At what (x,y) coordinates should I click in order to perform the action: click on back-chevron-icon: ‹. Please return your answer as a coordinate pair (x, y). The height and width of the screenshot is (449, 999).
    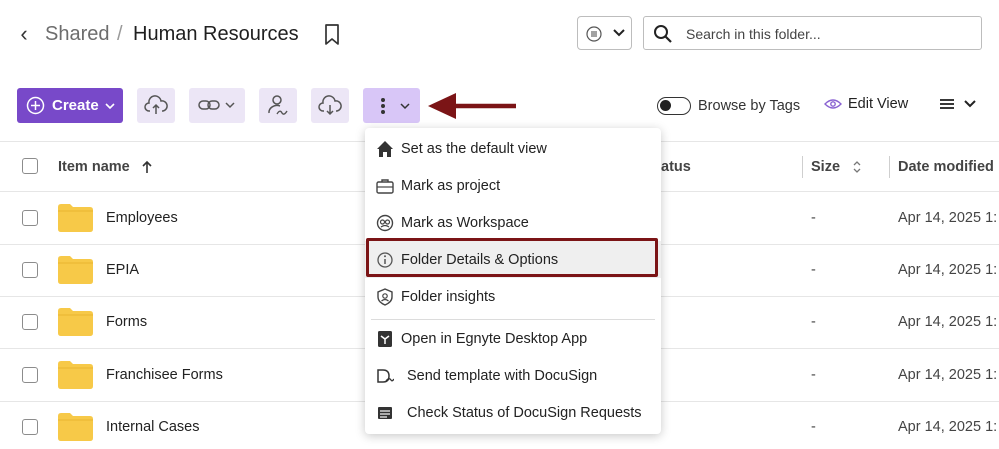
    Looking at the image, I should click on (24, 34).